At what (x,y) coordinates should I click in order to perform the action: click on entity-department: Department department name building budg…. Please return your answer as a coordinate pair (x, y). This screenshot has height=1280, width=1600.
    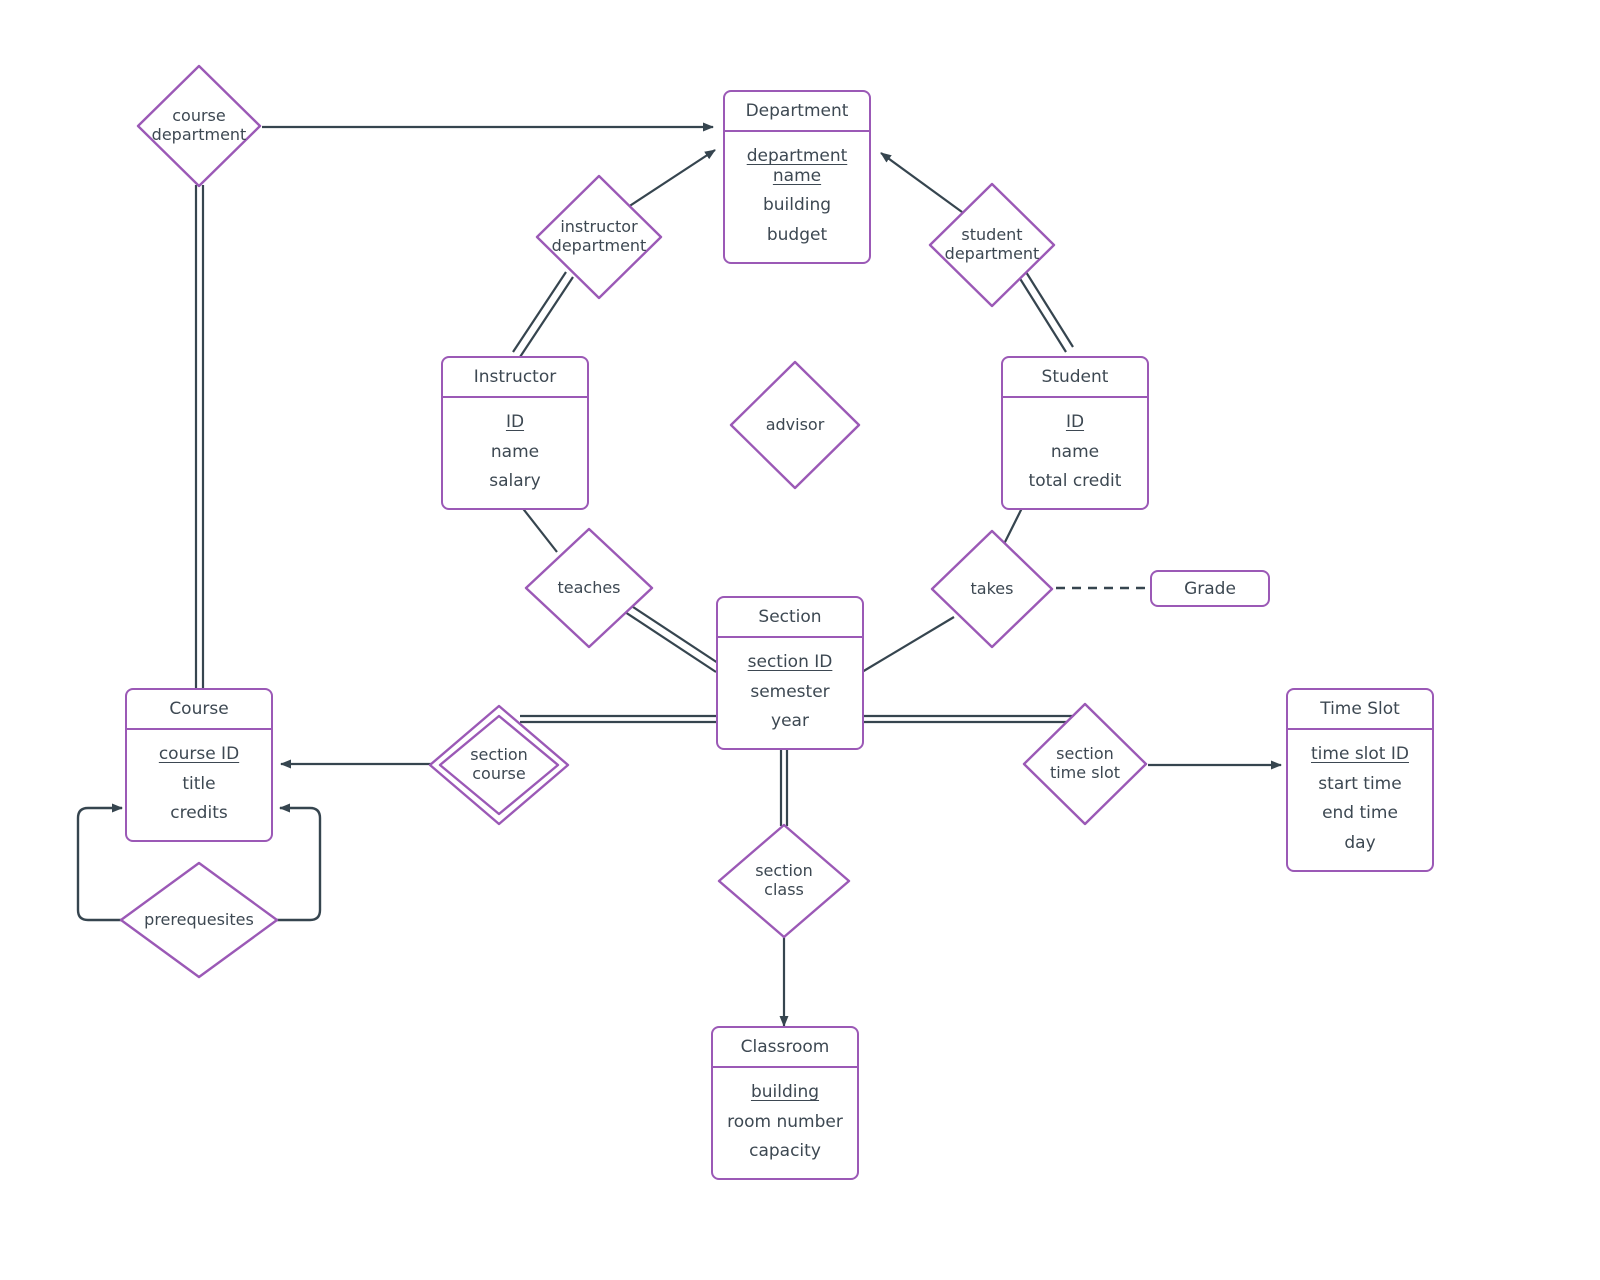
    Looking at the image, I should click on (797, 177).